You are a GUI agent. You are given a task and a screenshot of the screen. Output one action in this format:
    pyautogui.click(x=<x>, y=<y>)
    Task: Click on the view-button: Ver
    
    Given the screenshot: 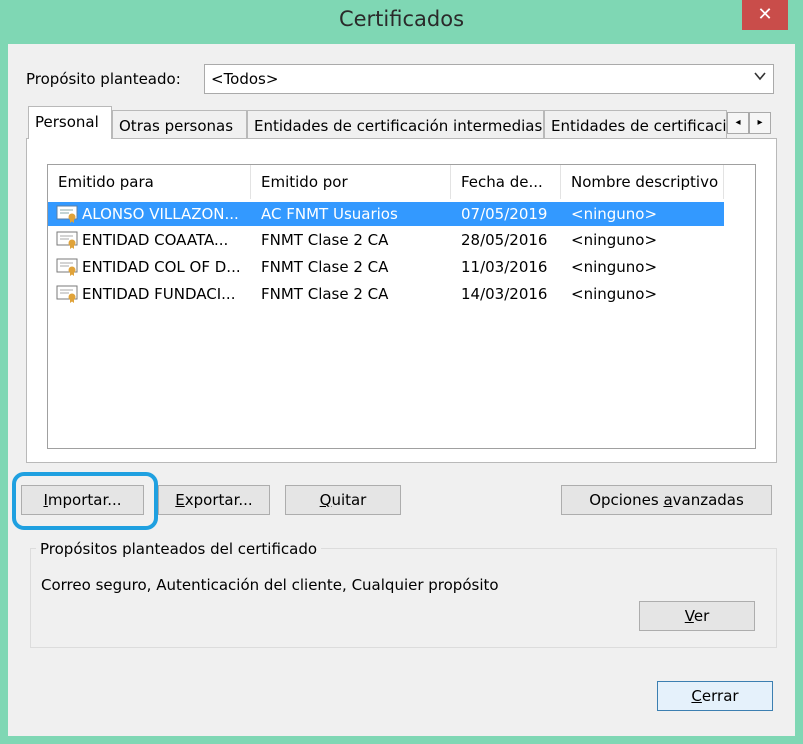 What is the action you would take?
    pyautogui.click(x=697, y=616)
    